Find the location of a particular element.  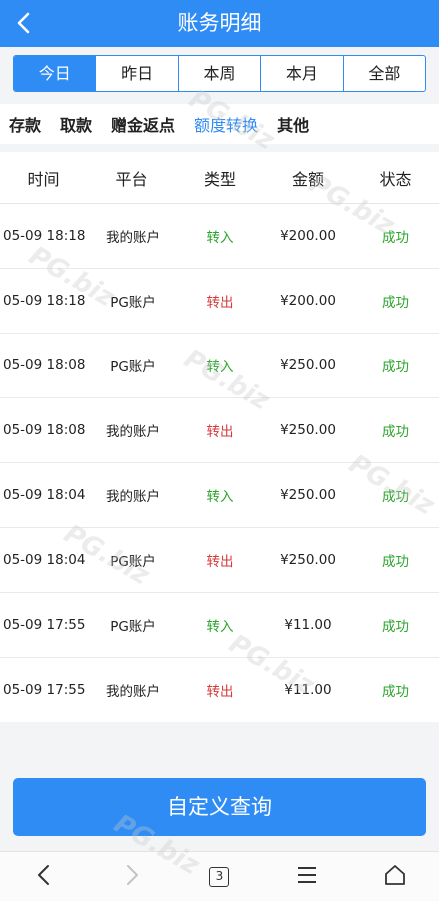

browser-forward-button is located at coordinates (132, 876).